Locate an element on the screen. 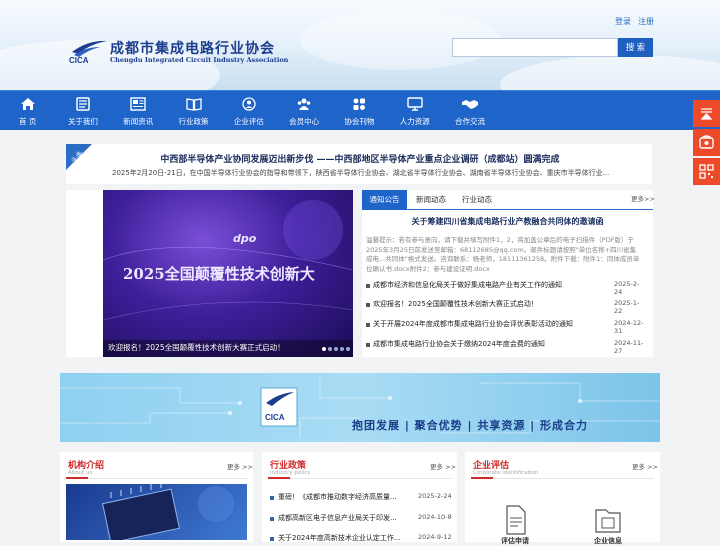 Image resolution: width=720 pixels, height=546 pixels. search-input is located at coordinates (535, 47).